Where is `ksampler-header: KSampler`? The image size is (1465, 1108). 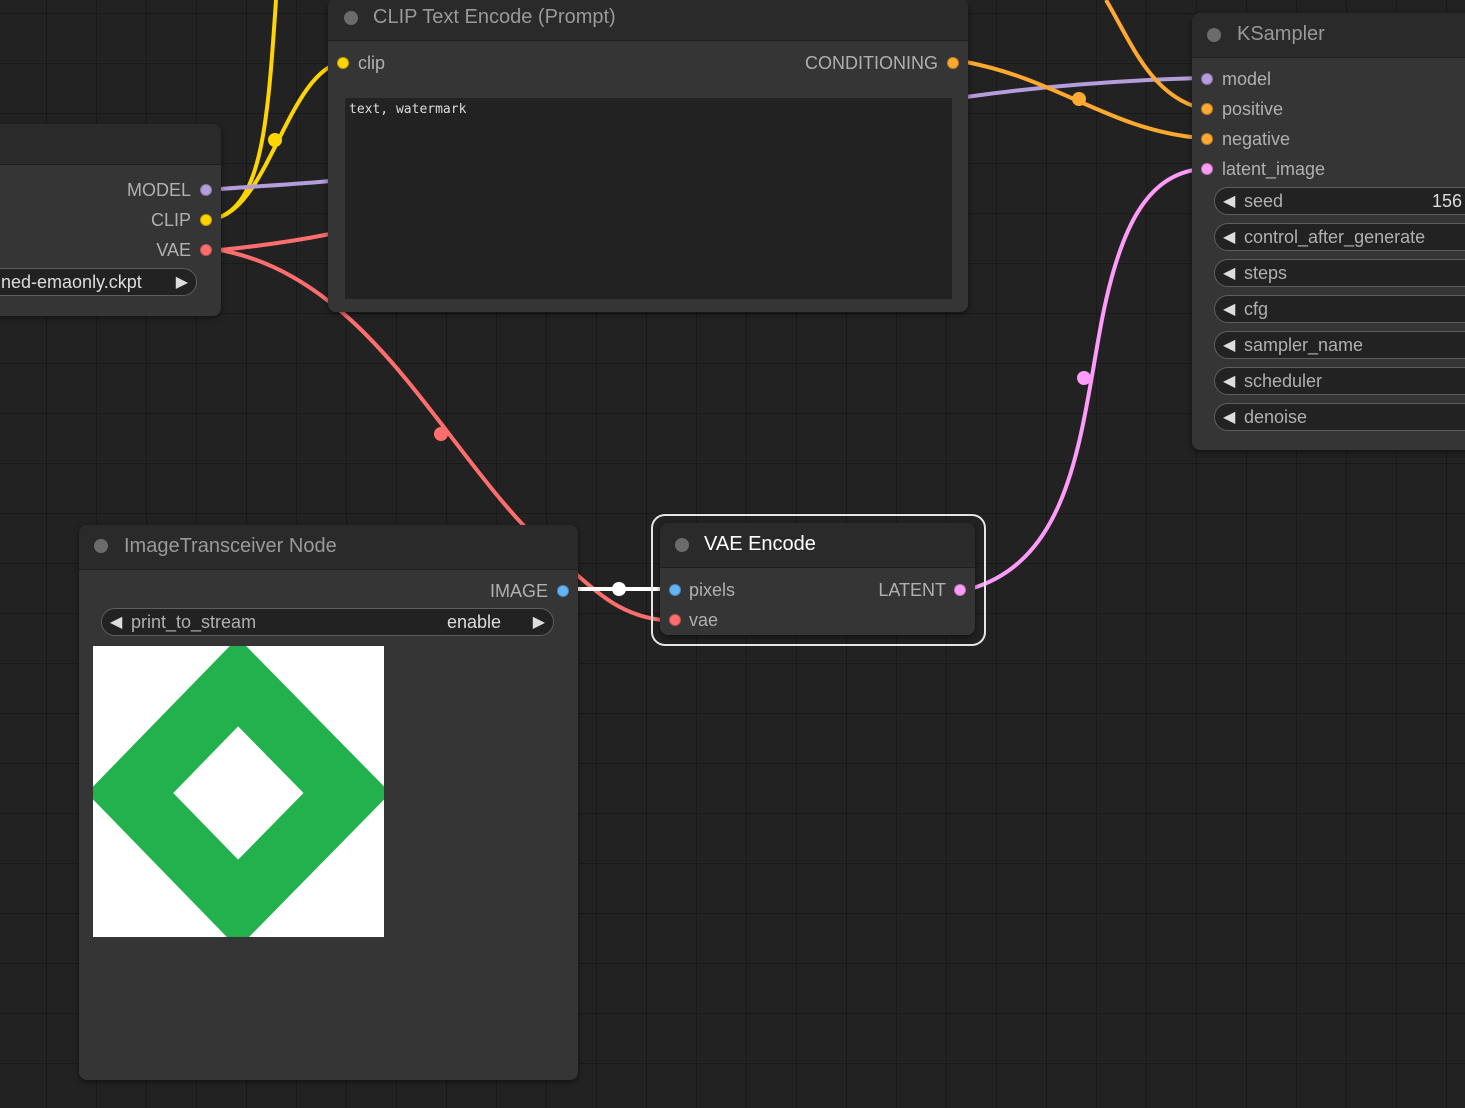 ksampler-header: KSampler is located at coordinates (1328, 35).